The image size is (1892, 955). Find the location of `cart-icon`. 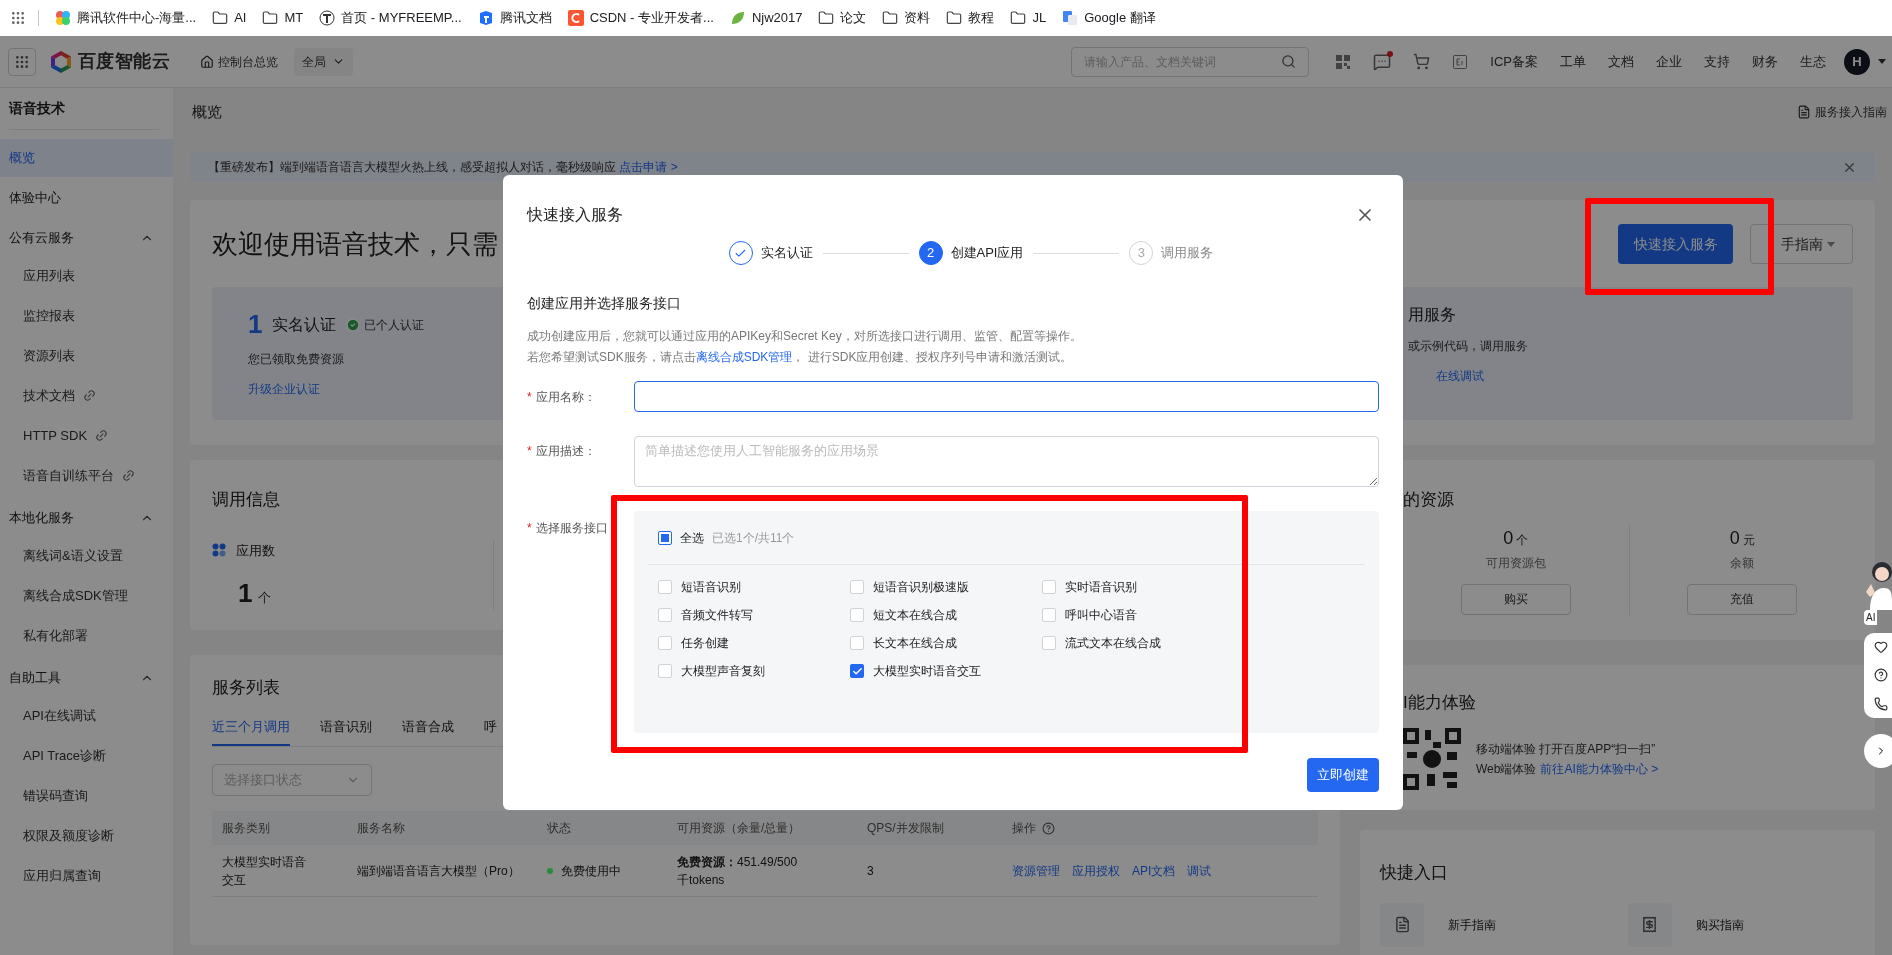

cart-icon is located at coordinates (1422, 61).